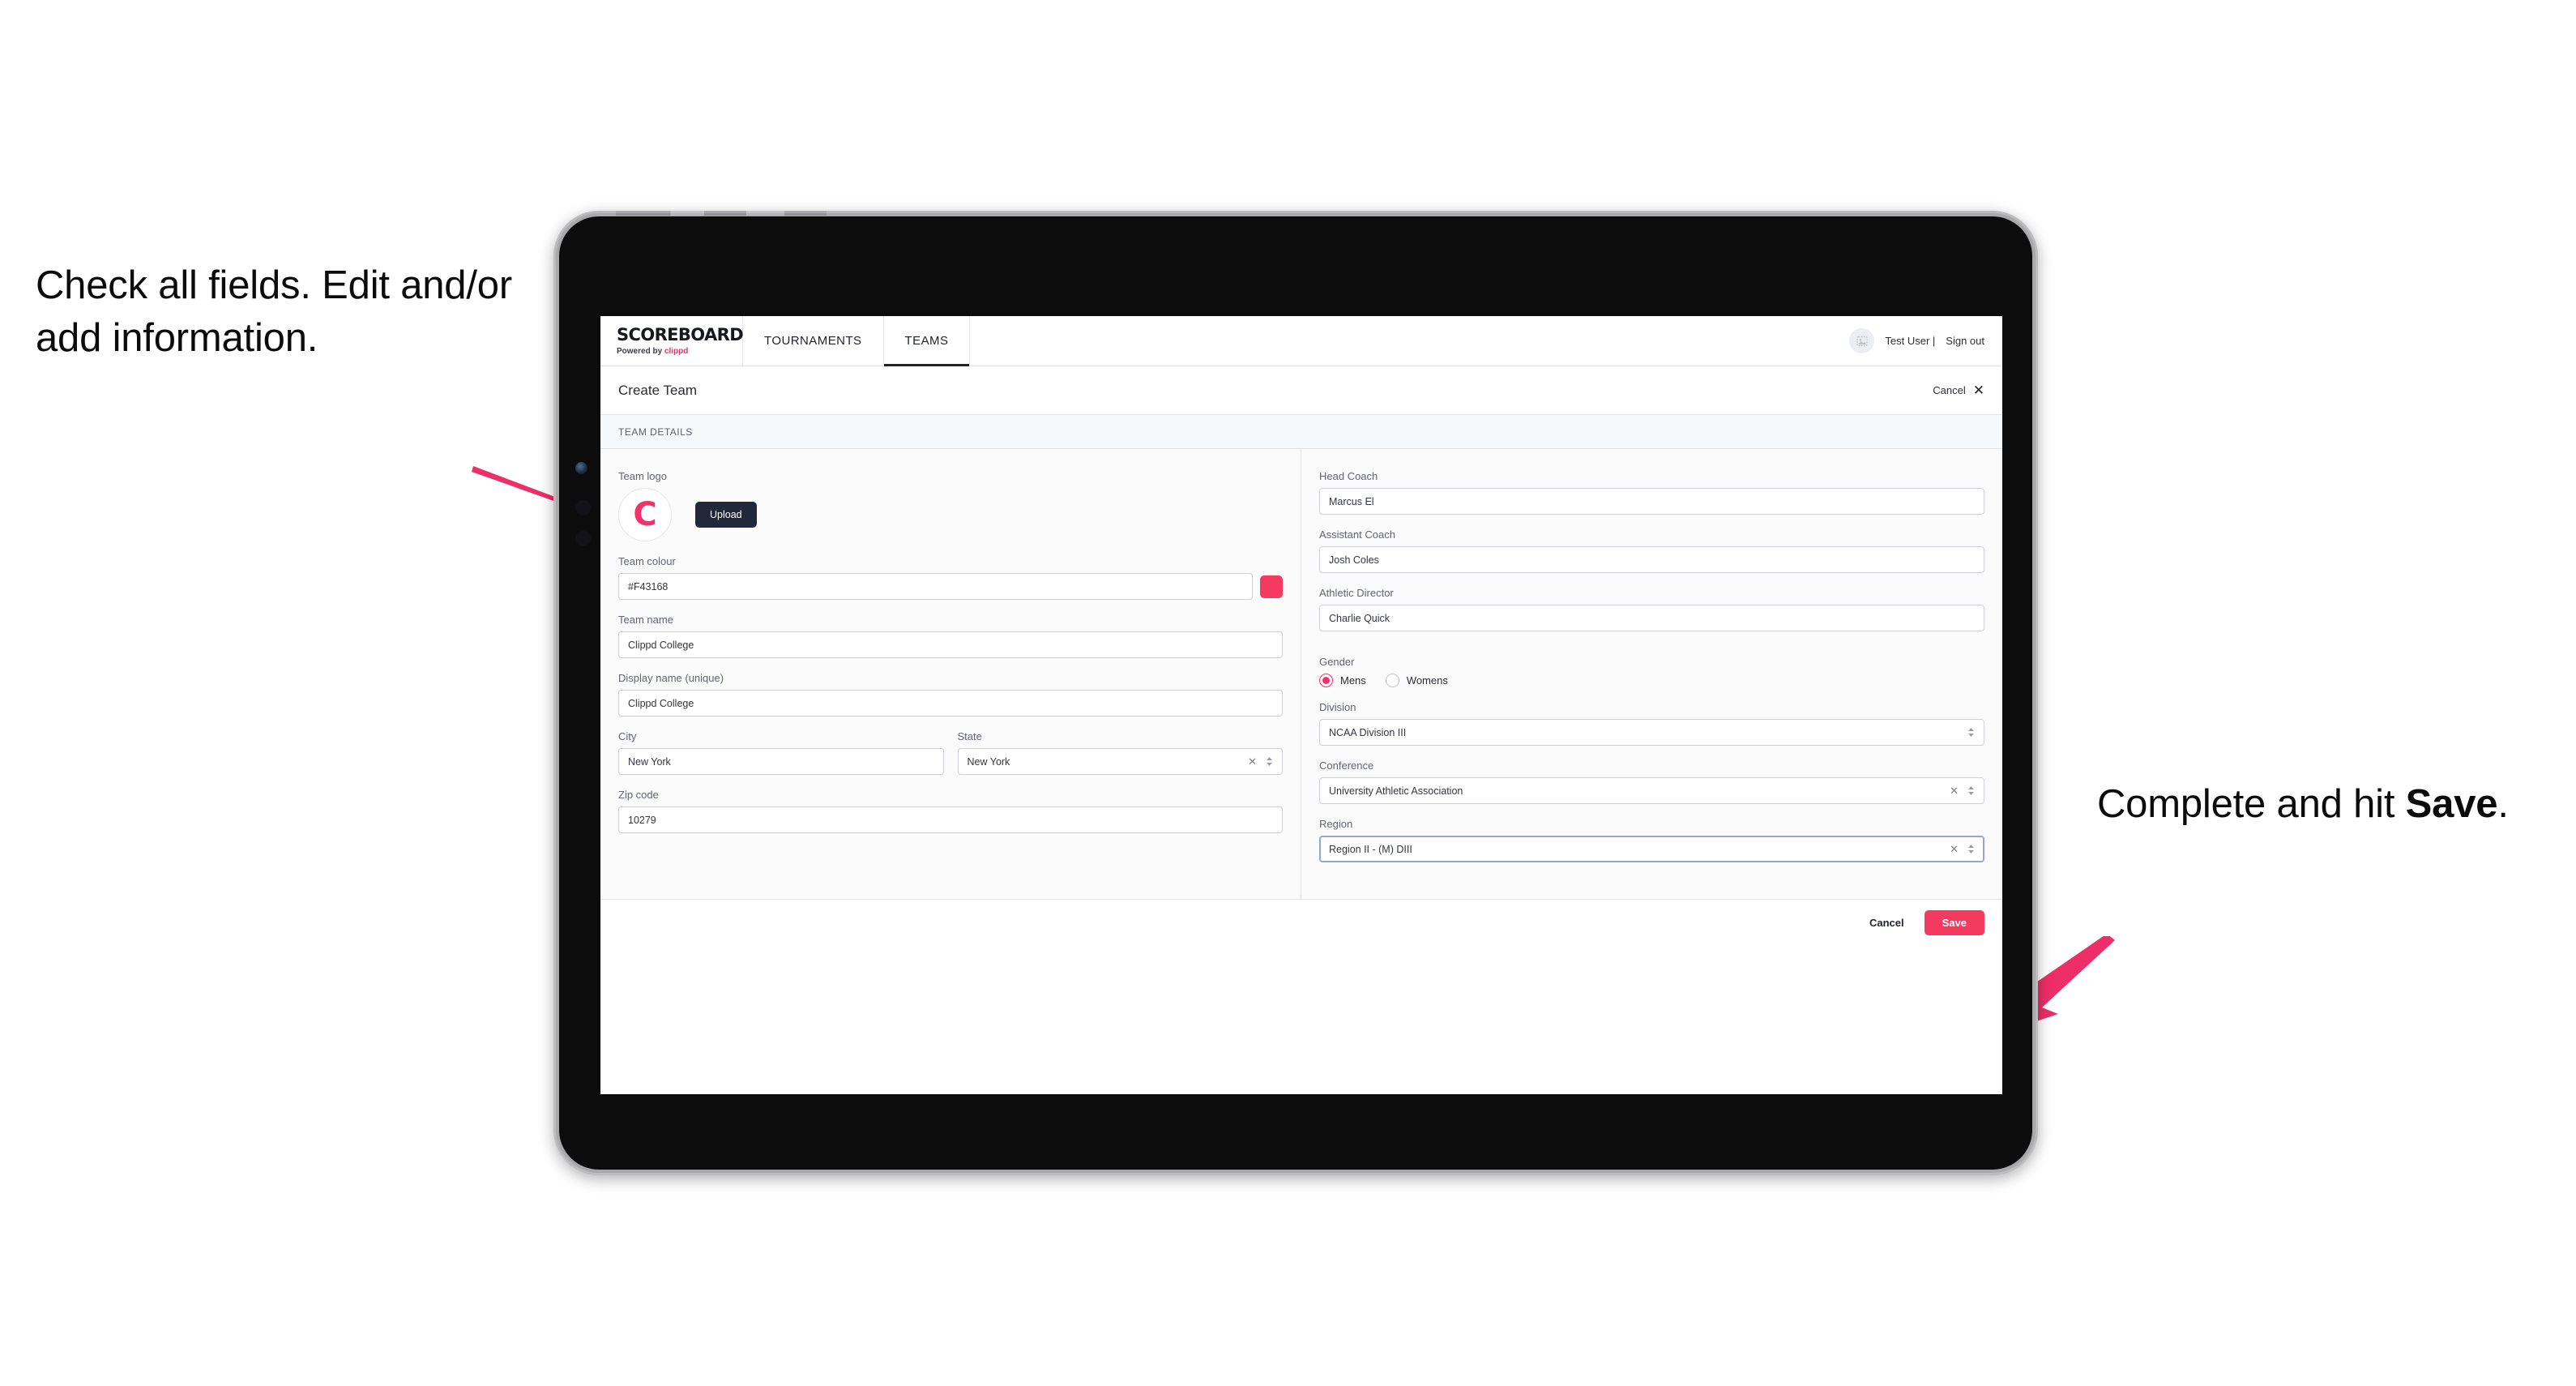 The height and width of the screenshot is (1386, 2576). Describe the element at coordinates (661, 645) in the screenshot. I see `team-name-value: Clippd College` at that location.